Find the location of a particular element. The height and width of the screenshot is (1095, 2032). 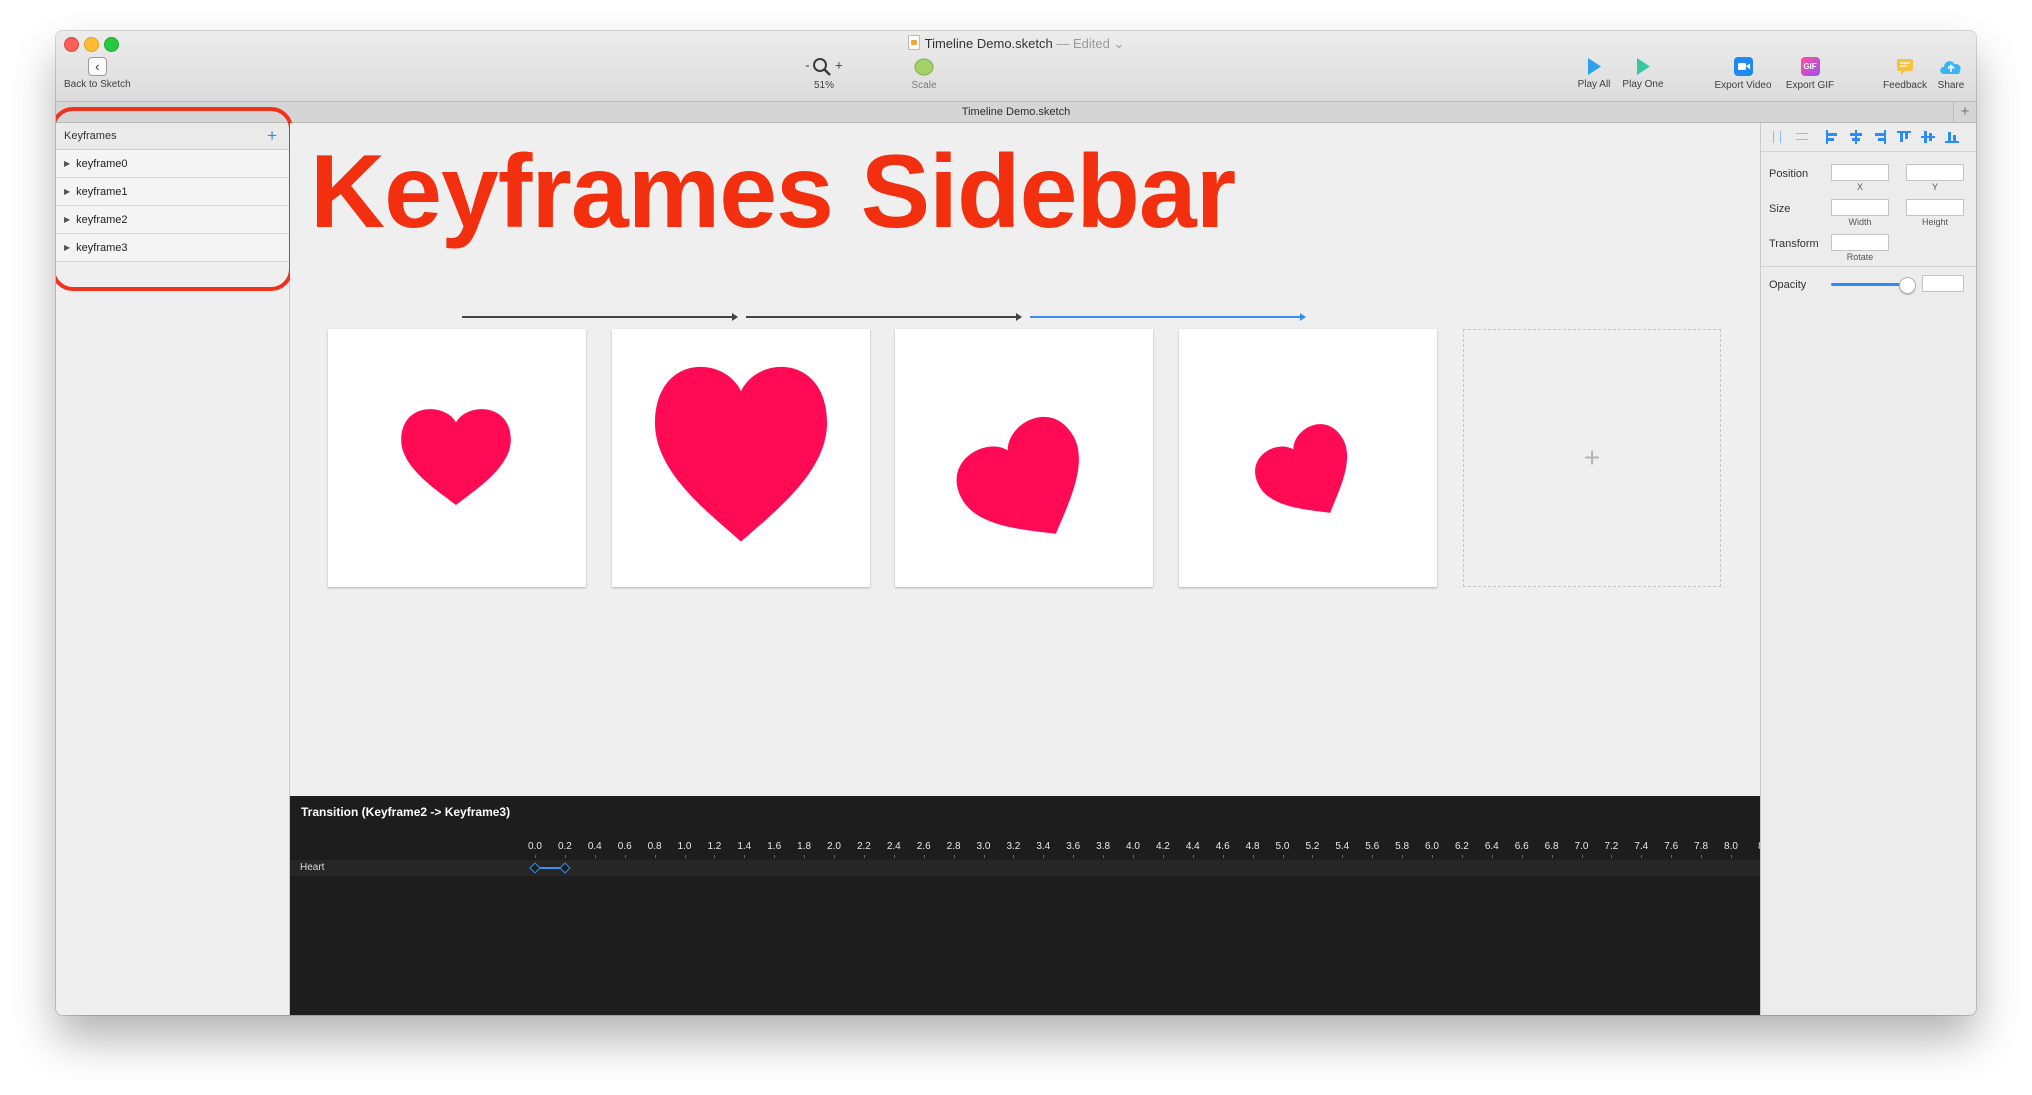

time-tick-label: 4.0 is located at coordinates (1133, 846).